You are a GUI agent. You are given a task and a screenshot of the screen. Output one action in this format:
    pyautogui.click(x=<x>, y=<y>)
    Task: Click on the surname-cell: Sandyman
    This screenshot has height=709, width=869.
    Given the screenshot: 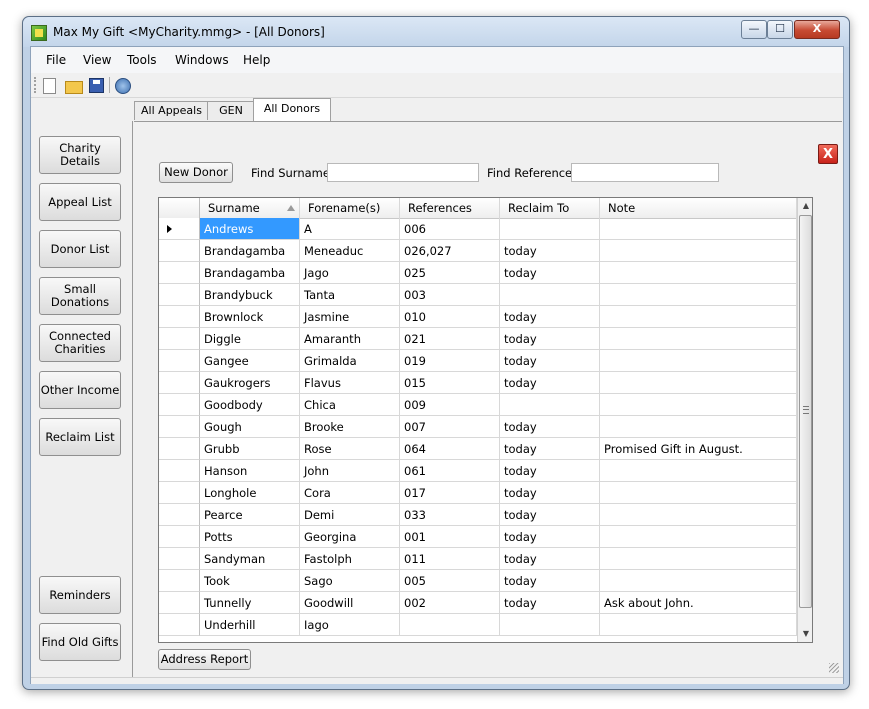 What is the action you would take?
    pyautogui.click(x=250, y=559)
    